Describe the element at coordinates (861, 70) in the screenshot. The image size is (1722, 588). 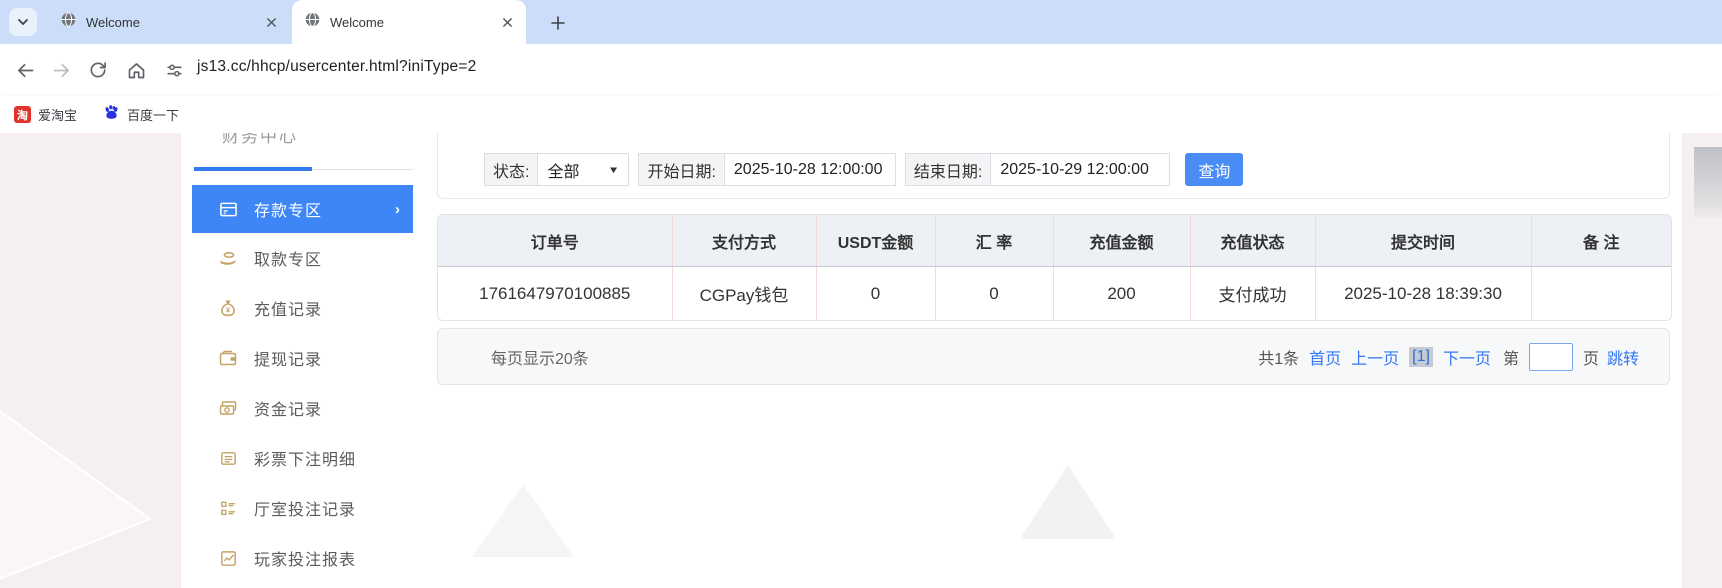
I see `browser-toolbar: js13.cc/hhcp/usercenter.html?iniType=2` at that location.